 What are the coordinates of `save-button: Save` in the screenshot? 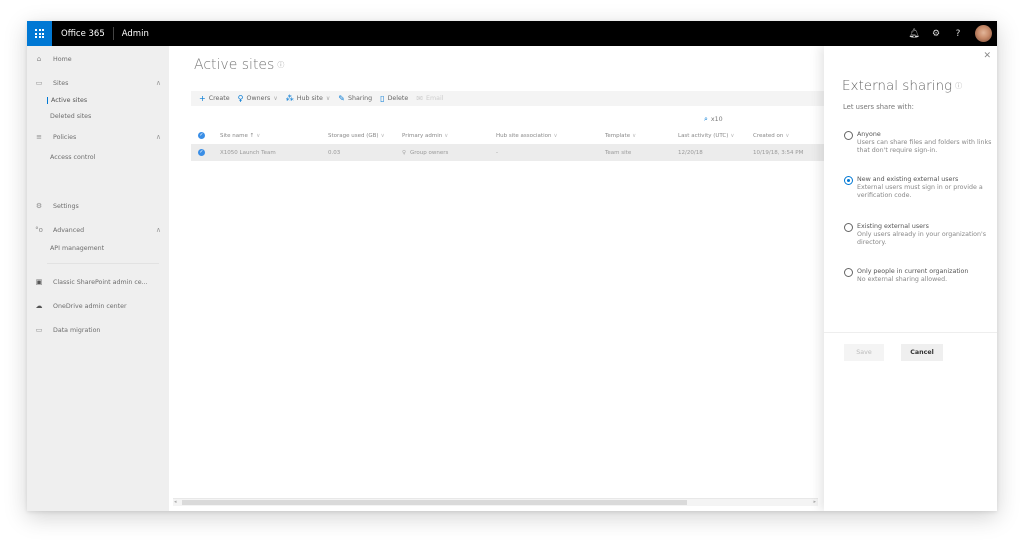 It's located at (864, 352).